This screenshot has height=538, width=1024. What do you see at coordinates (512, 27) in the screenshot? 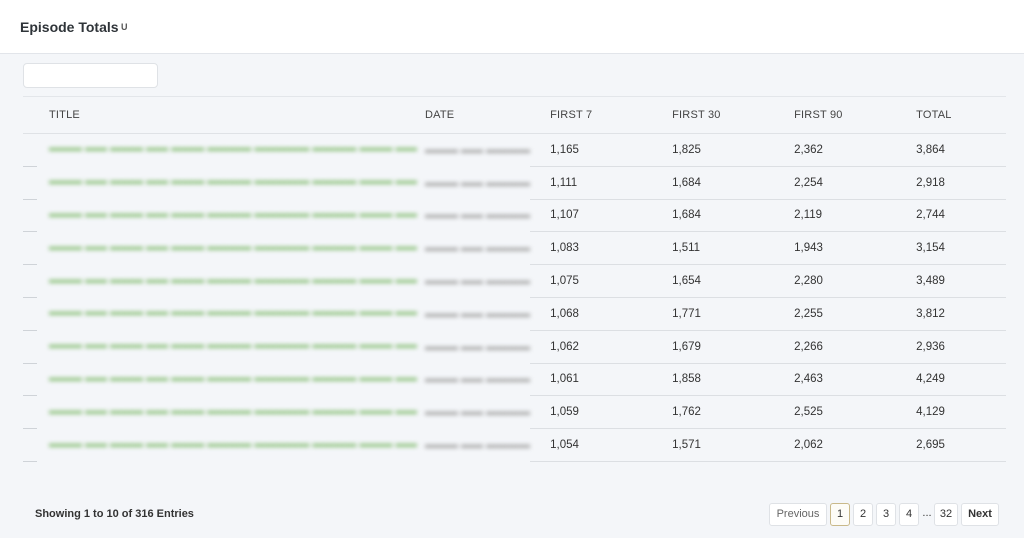
I see `panel-header: Episode Totals U` at bounding box center [512, 27].